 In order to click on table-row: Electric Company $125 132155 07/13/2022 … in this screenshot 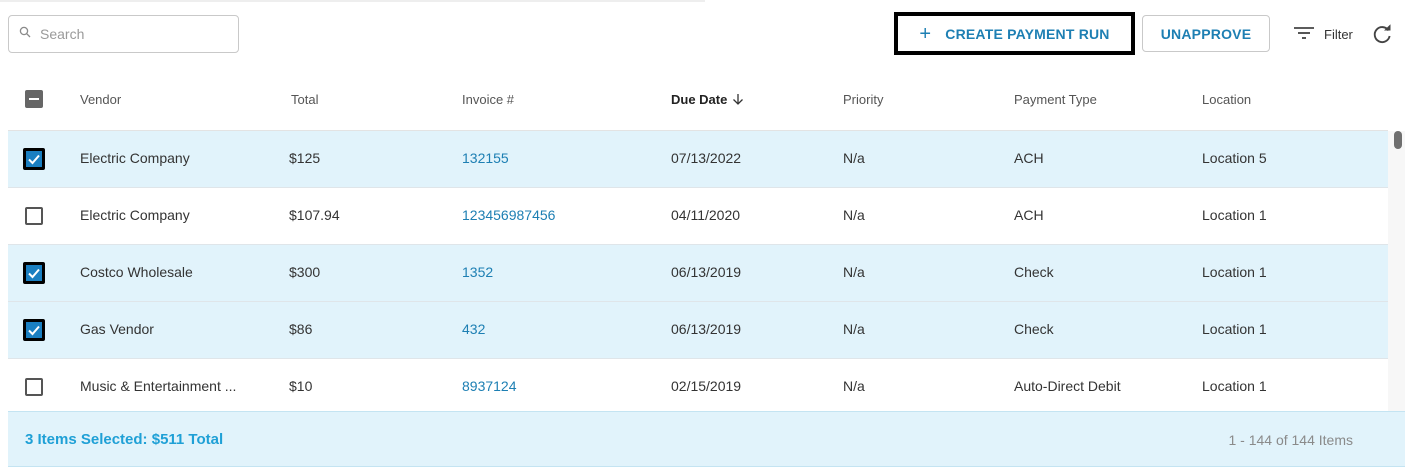, I will do `click(698, 159)`.